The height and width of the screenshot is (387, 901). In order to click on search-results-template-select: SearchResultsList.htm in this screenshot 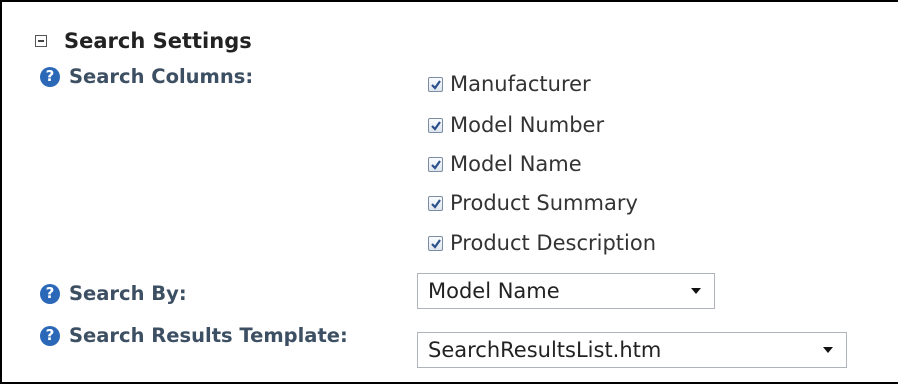, I will do `click(632, 350)`.